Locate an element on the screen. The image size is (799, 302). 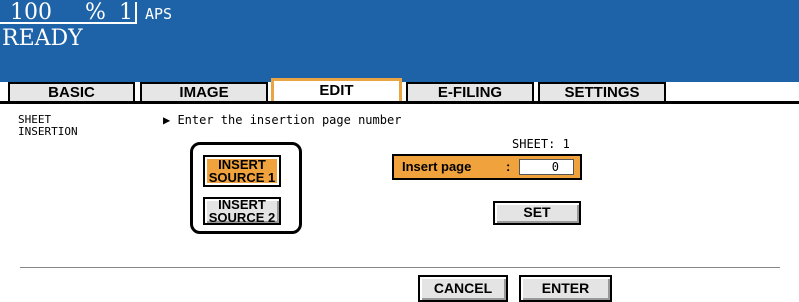
tab-settings: SETTINGS is located at coordinates (602, 92).